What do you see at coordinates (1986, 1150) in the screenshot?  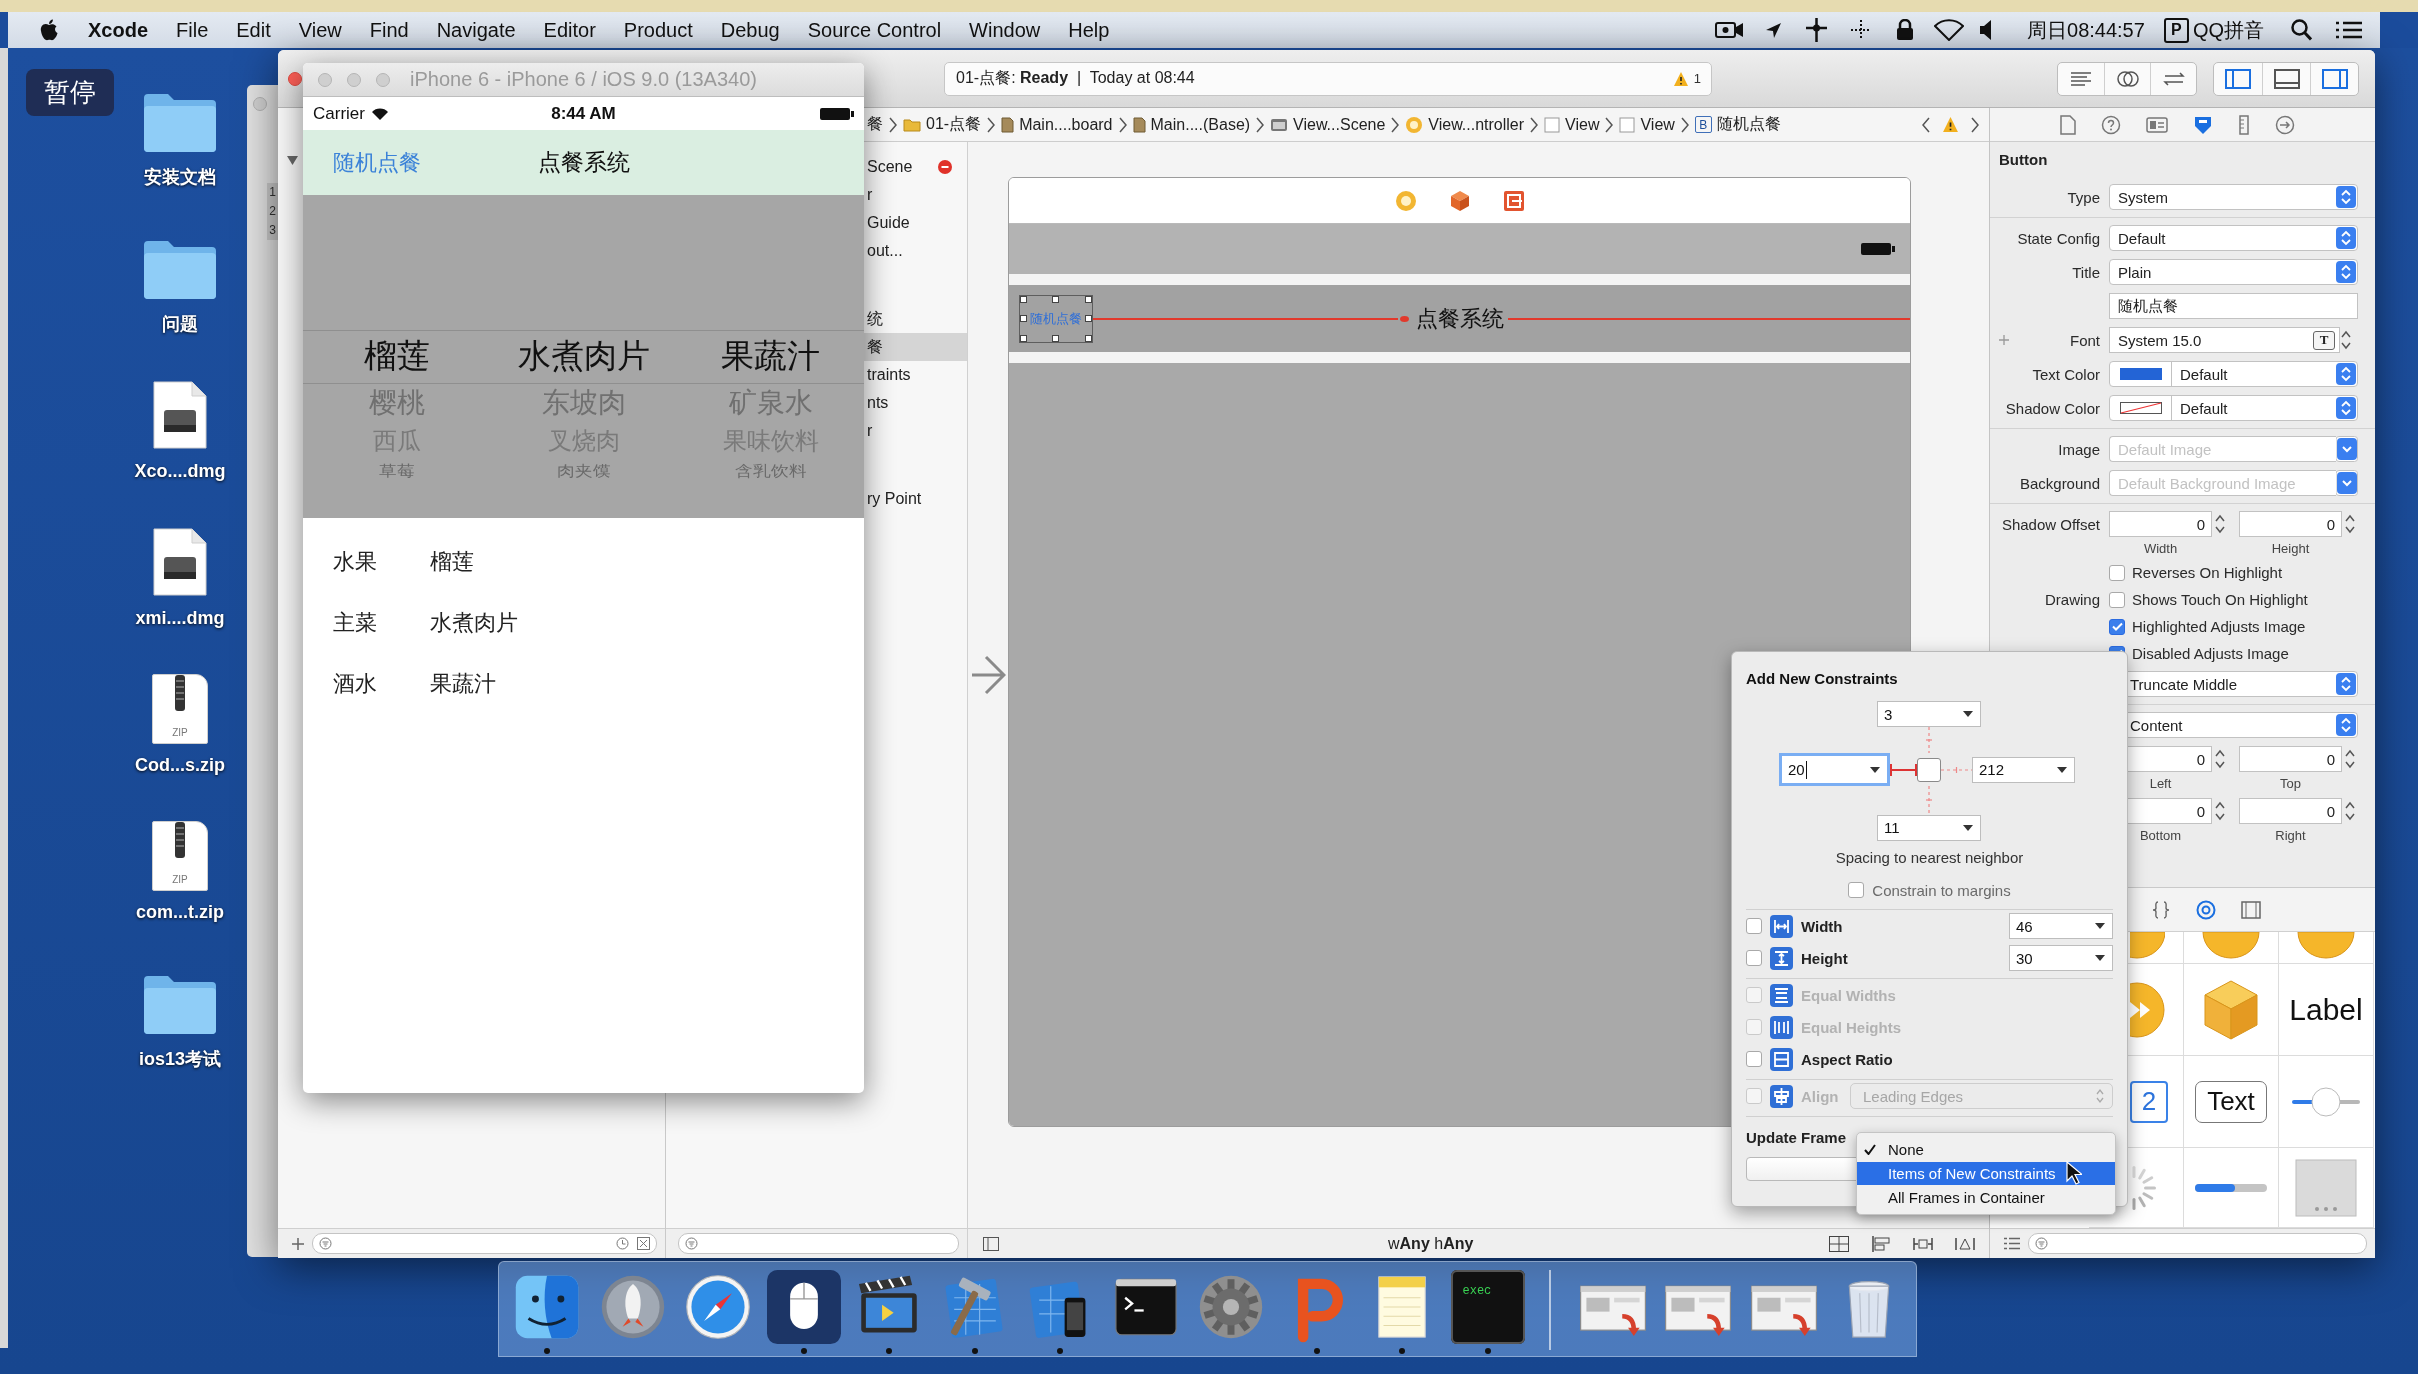 I see `menu-item: None` at bounding box center [1986, 1150].